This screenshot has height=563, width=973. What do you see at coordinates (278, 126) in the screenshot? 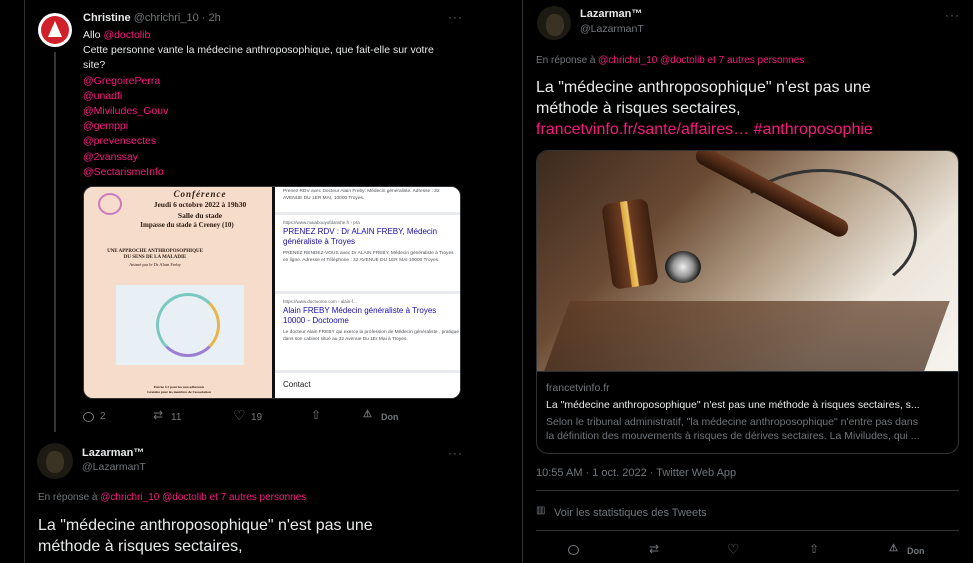
I see `mention-link: @gemppi` at bounding box center [278, 126].